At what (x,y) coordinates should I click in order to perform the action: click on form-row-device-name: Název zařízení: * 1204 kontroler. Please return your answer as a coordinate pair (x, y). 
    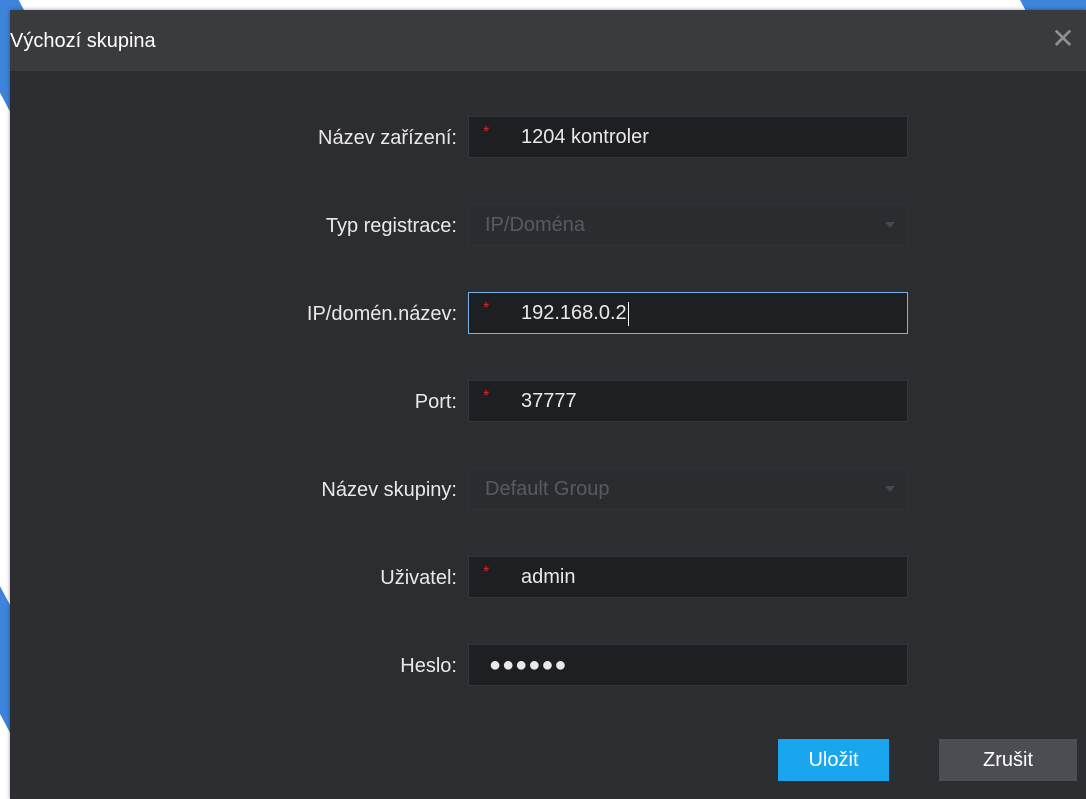
    Looking at the image, I should click on (548, 138).